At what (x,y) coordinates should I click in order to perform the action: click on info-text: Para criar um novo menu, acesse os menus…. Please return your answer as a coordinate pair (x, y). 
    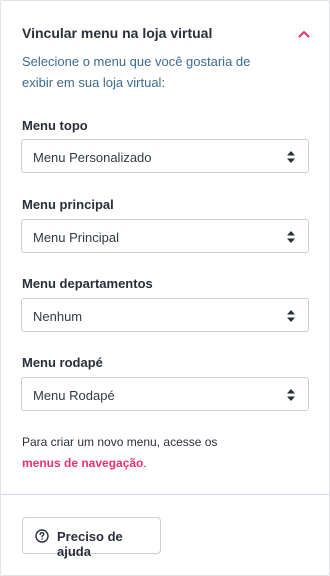
    Looking at the image, I should click on (162, 453).